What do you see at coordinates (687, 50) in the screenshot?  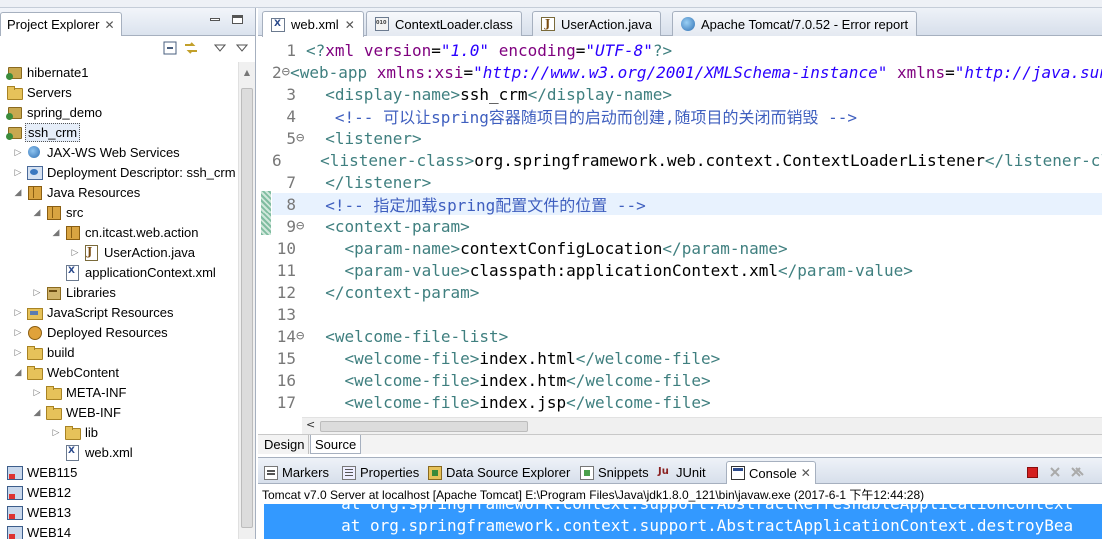 I see `code-line: 1 <?xml version="1.0" encoding="UTF-8"?>` at bounding box center [687, 50].